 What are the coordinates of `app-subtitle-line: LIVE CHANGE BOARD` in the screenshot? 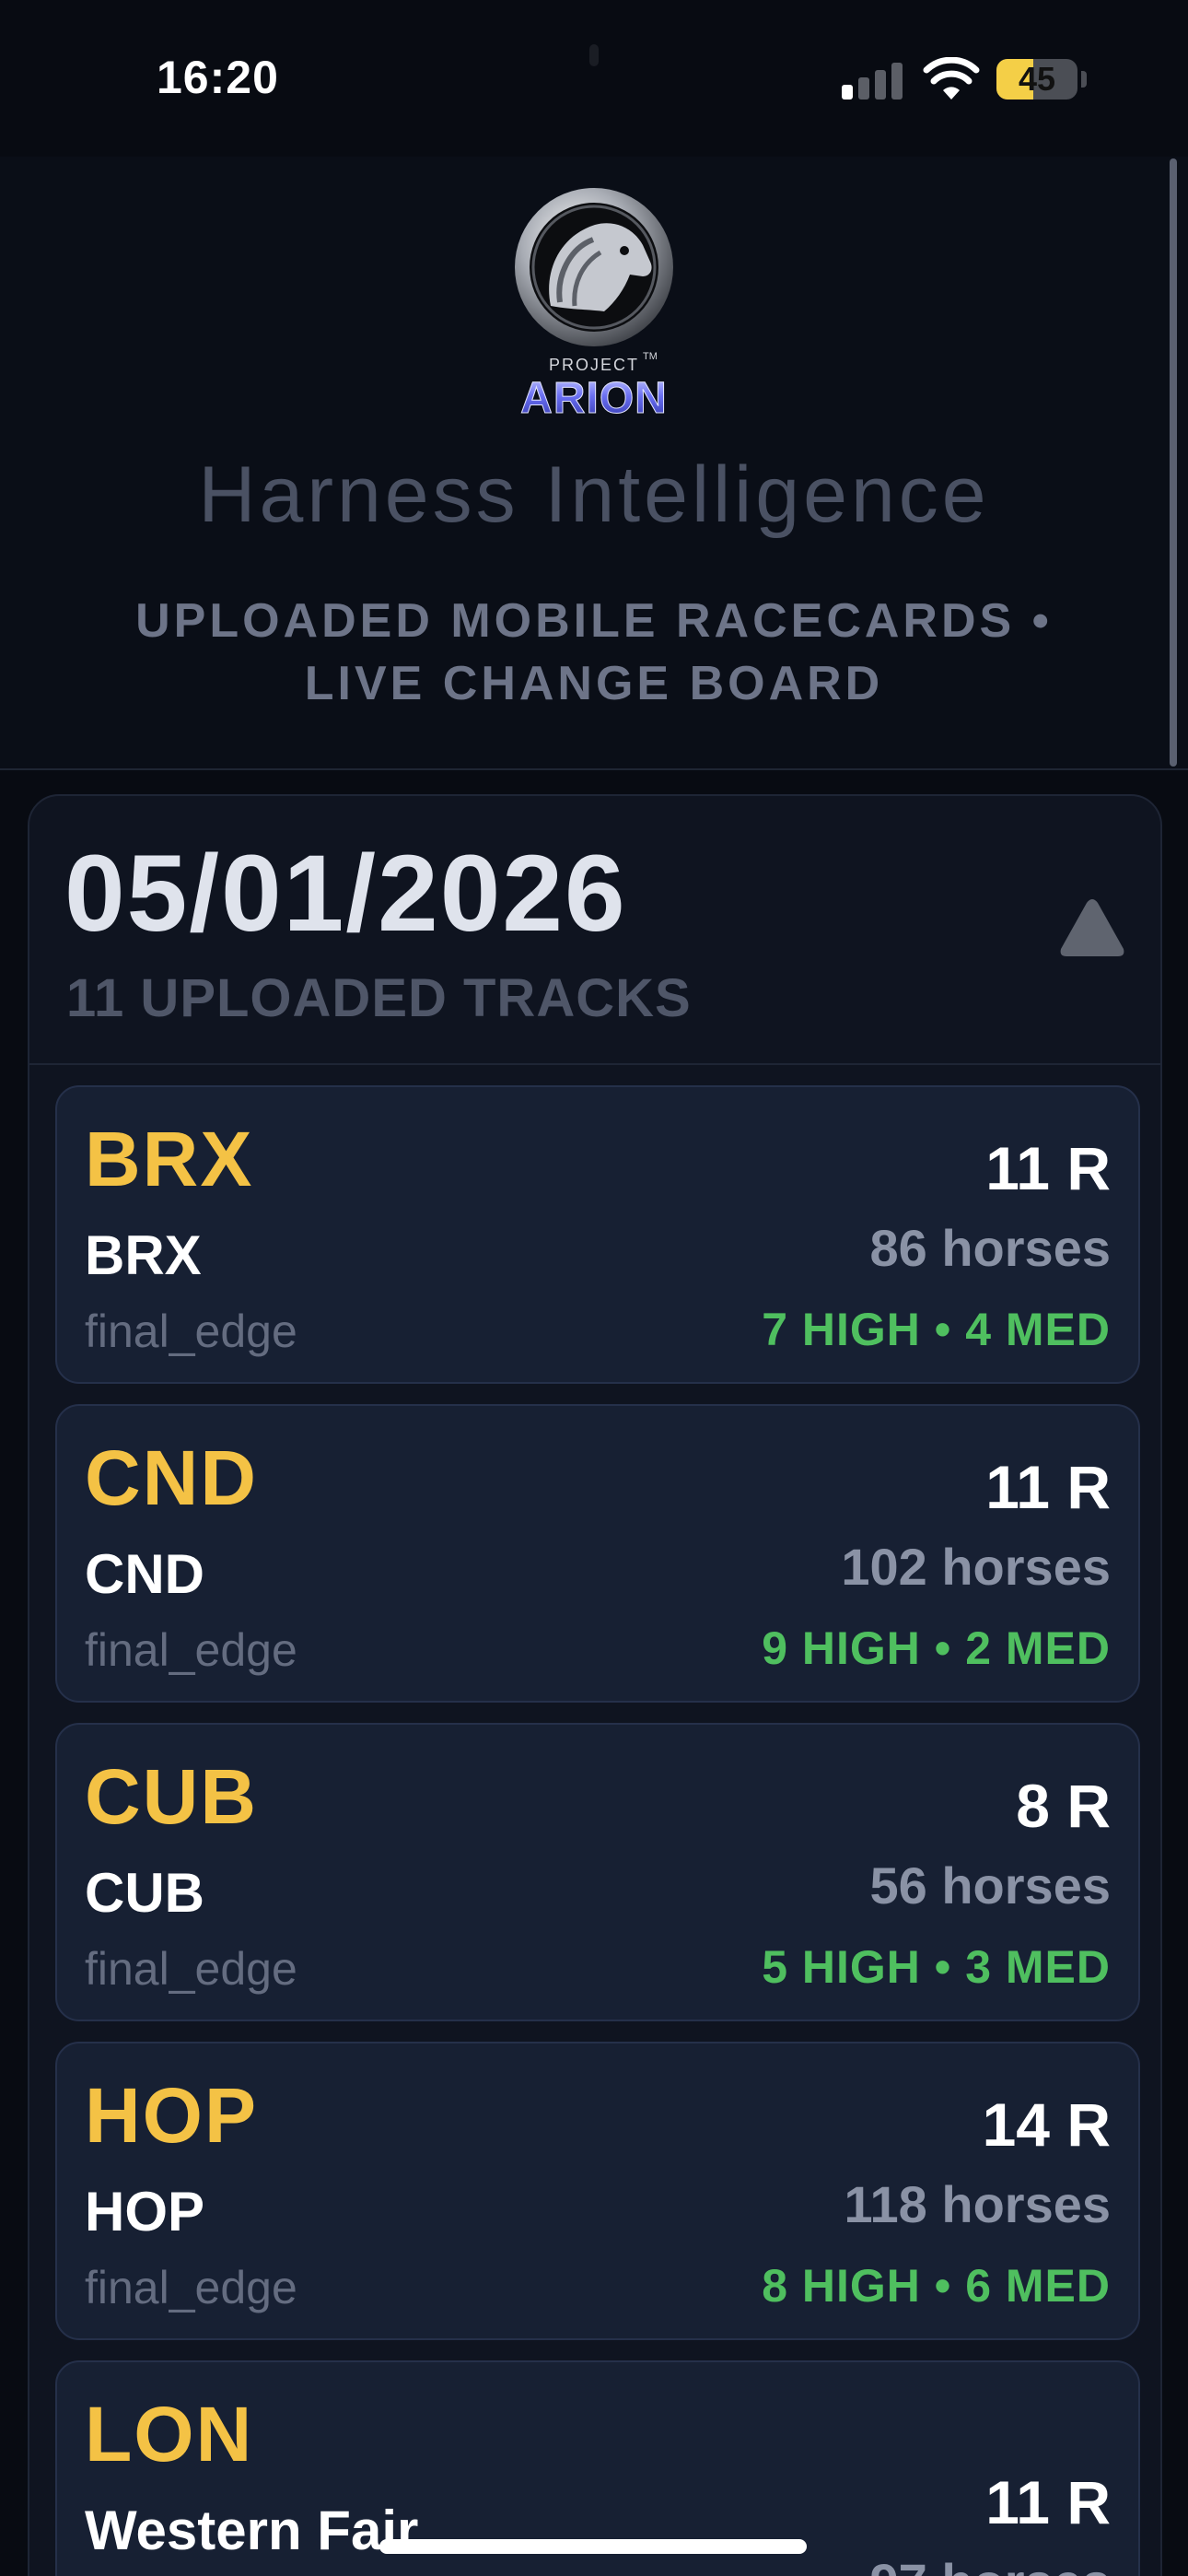 It's located at (594, 683).